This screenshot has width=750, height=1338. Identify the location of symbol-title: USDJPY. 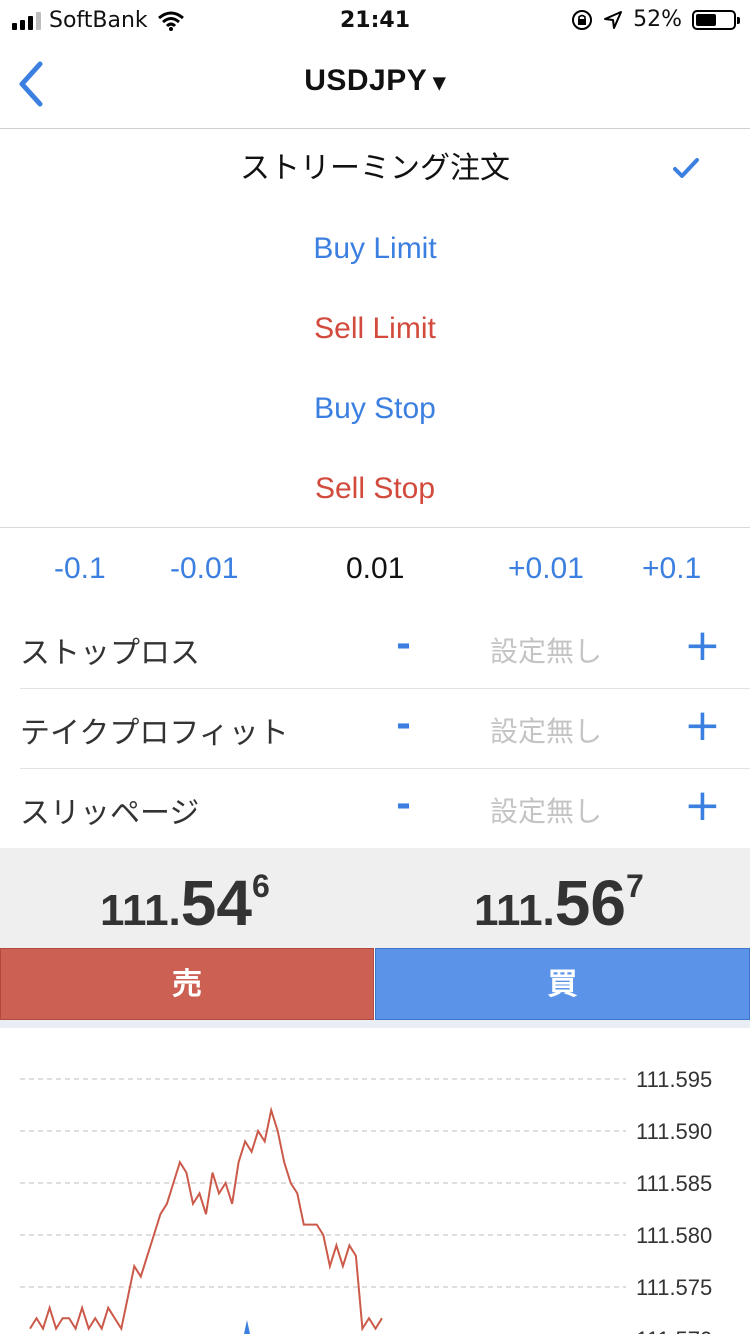
(366, 80).